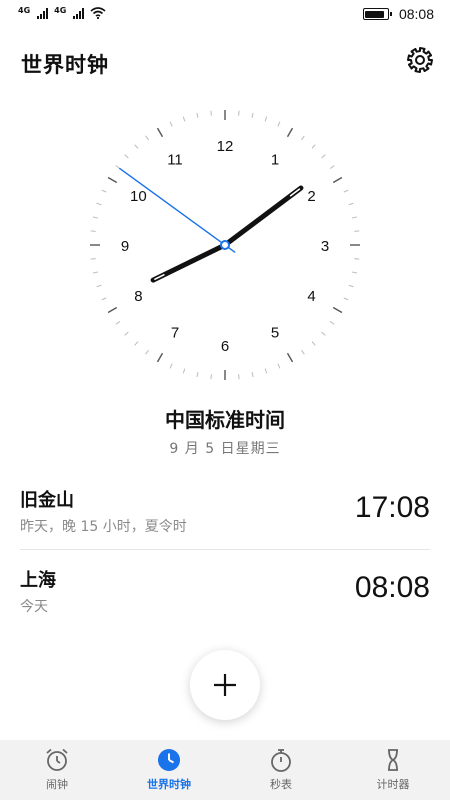 The image size is (450, 800). I want to click on tab-alarm: 闹钟, so click(57, 773).